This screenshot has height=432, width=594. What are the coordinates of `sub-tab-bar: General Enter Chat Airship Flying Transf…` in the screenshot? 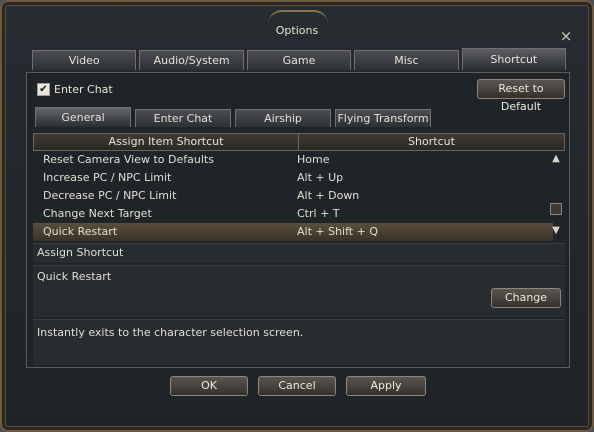 It's located at (235, 118).